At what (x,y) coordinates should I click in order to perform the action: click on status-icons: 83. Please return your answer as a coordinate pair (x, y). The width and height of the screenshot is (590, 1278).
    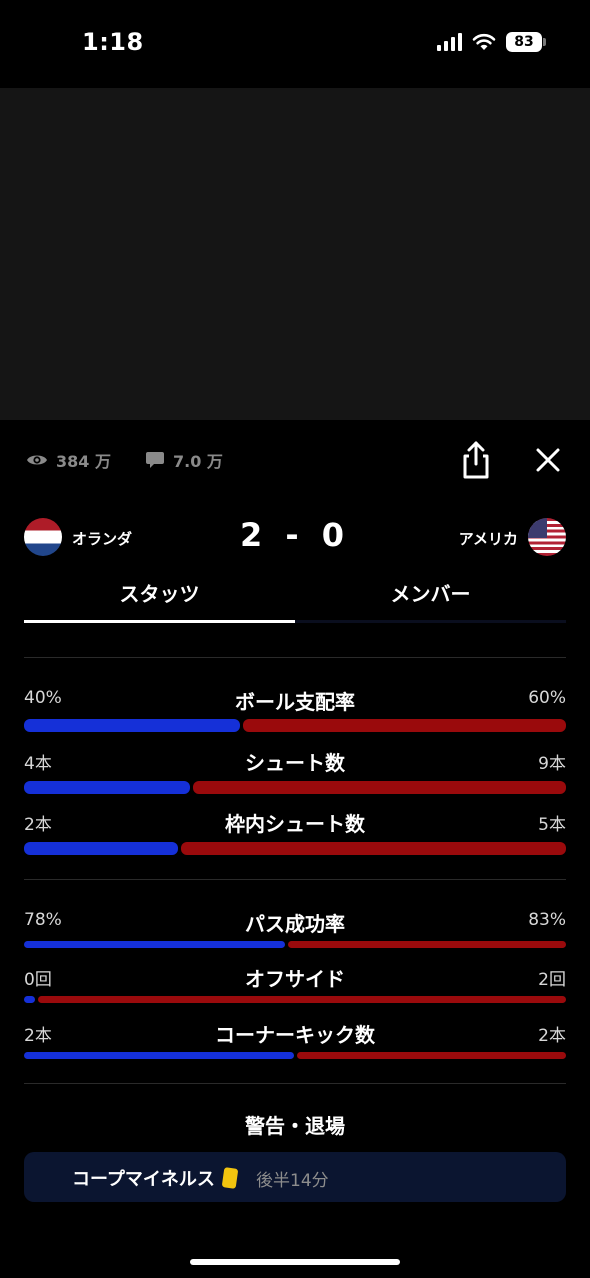
    Looking at the image, I should click on (491, 42).